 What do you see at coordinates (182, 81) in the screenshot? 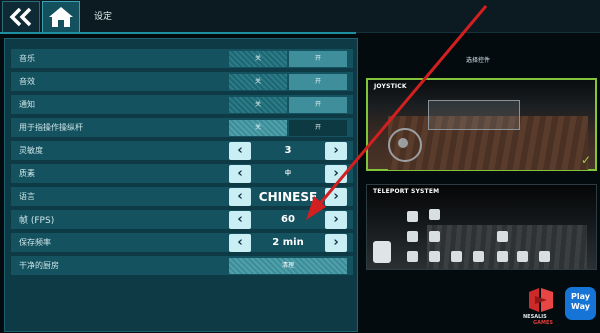
I see `setting-row-sfx: 音效 关 开` at bounding box center [182, 81].